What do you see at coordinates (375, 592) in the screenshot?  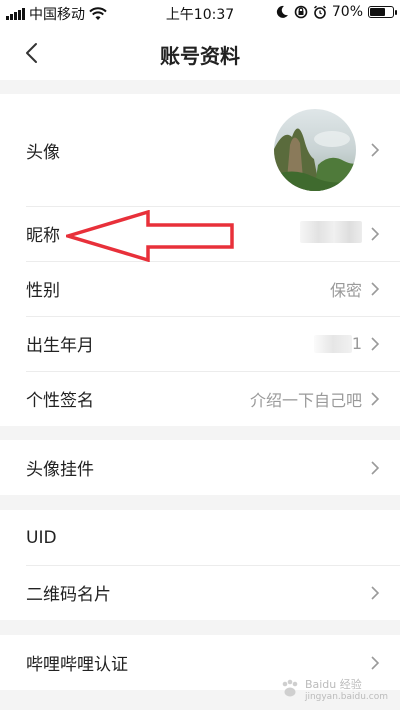 I see `qrcode-chevron-icon` at bounding box center [375, 592].